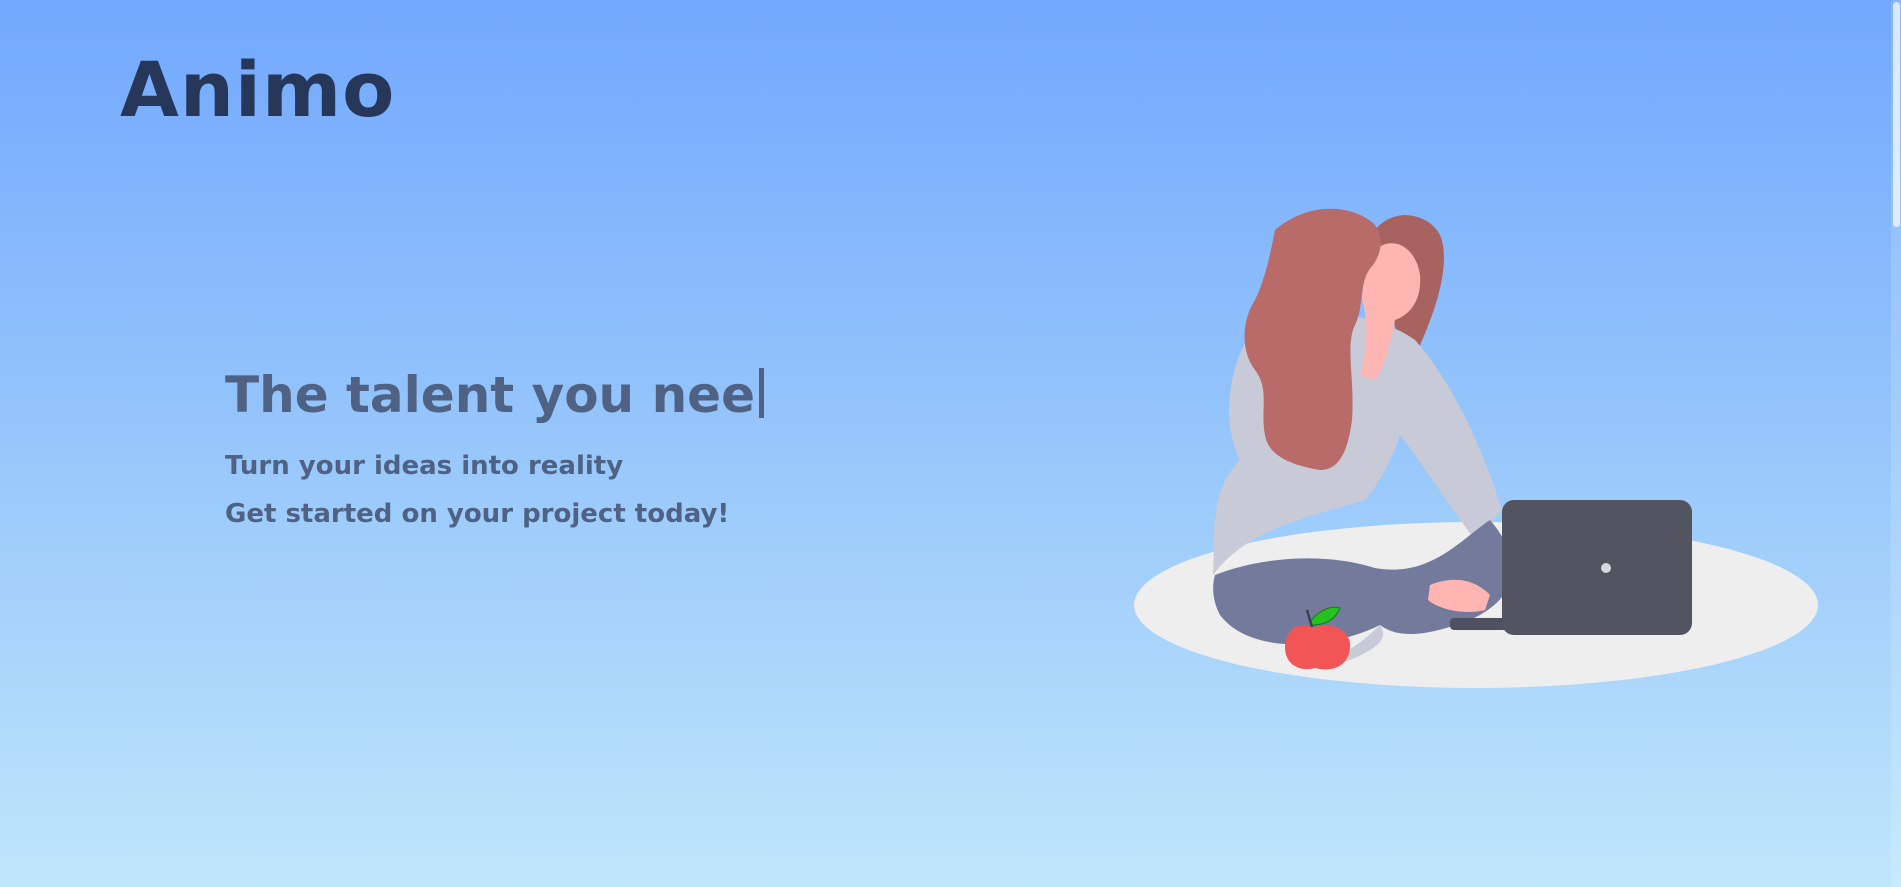 Image resolution: width=1901 pixels, height=887 pixels. I want to click on laptop-logo, so click(1606, 568).